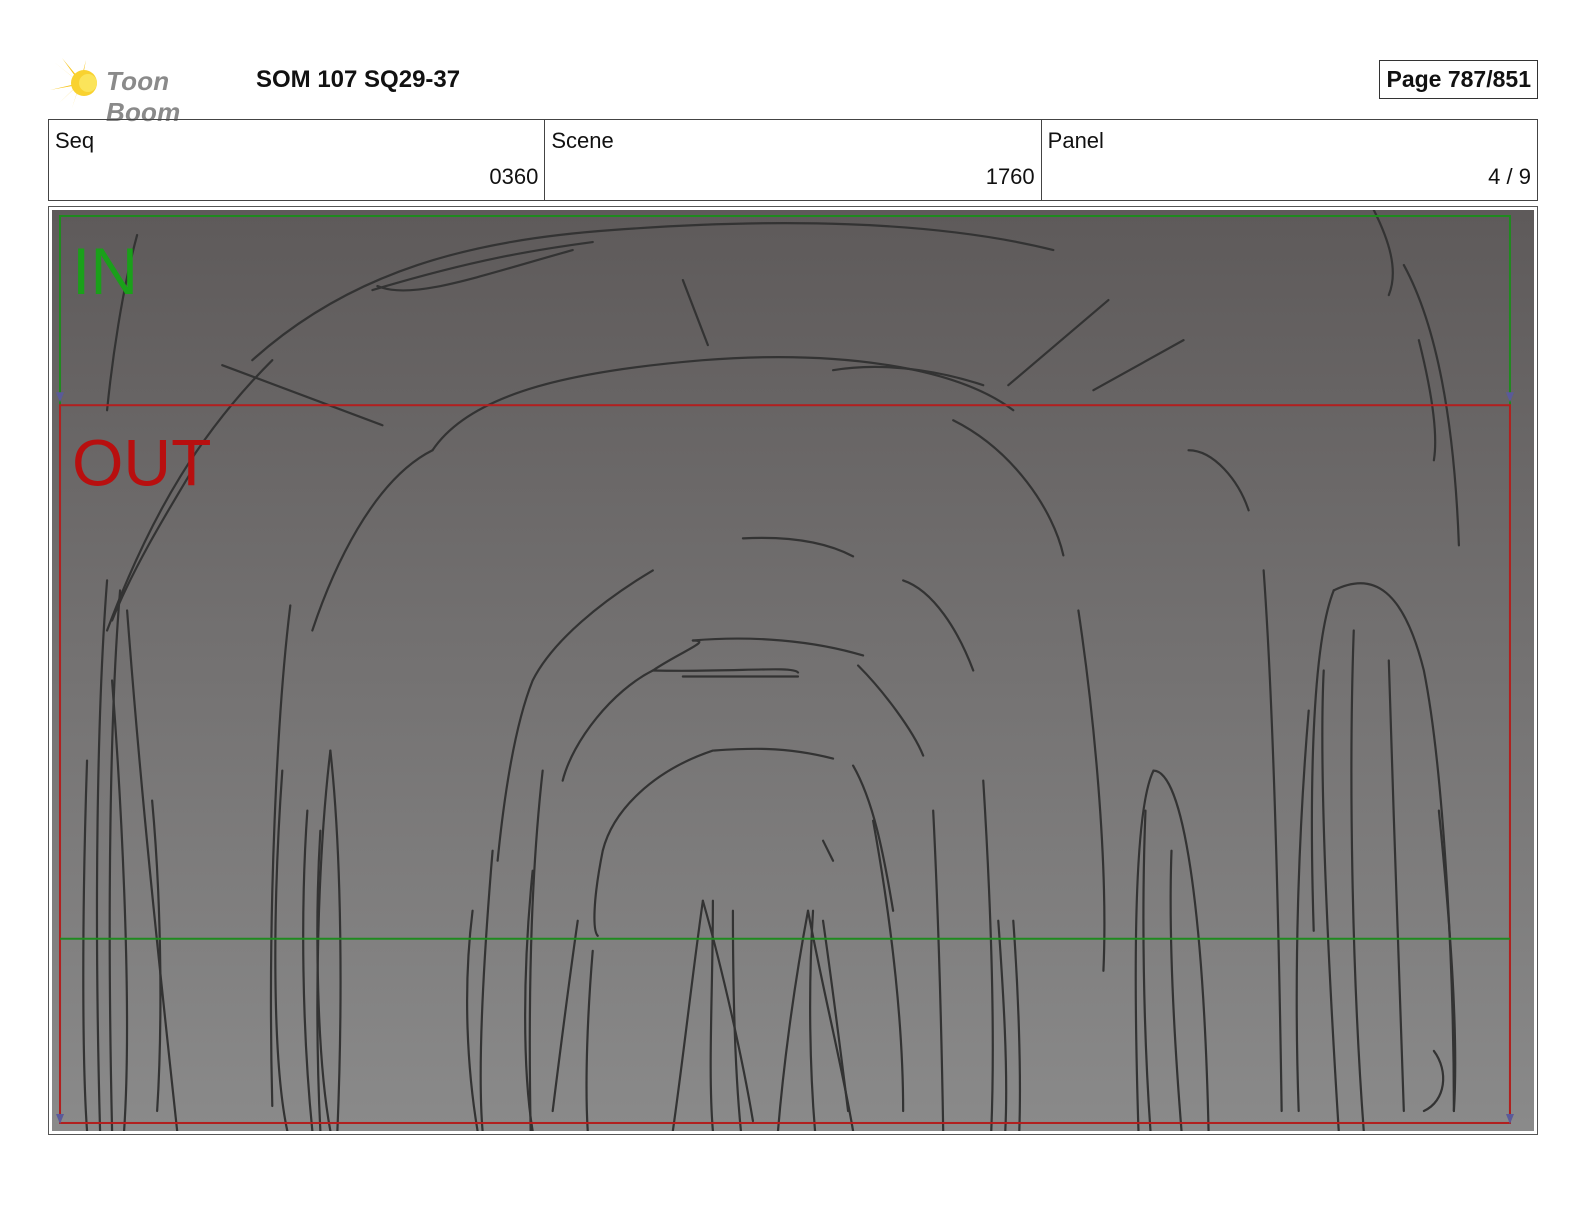  I want to click on in-label: IN, so click(105, 272).